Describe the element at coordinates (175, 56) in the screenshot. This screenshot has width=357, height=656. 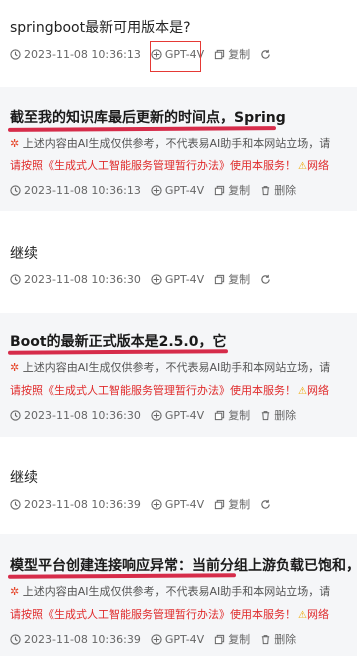
I see `highlight-box` at that location.